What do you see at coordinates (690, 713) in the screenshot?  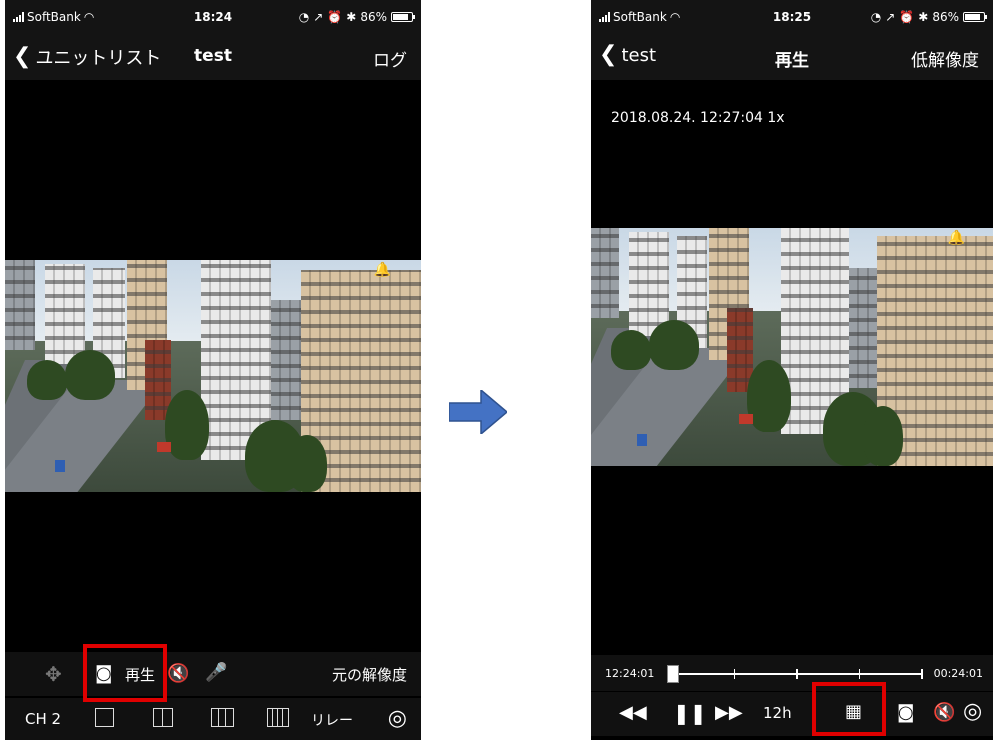 I see `pause-icon: ❚❚` at bounding box center [690, 713].